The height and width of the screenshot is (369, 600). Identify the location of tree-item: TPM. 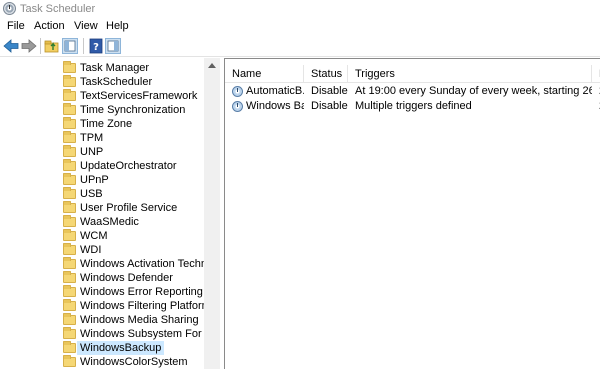
(135, 138).